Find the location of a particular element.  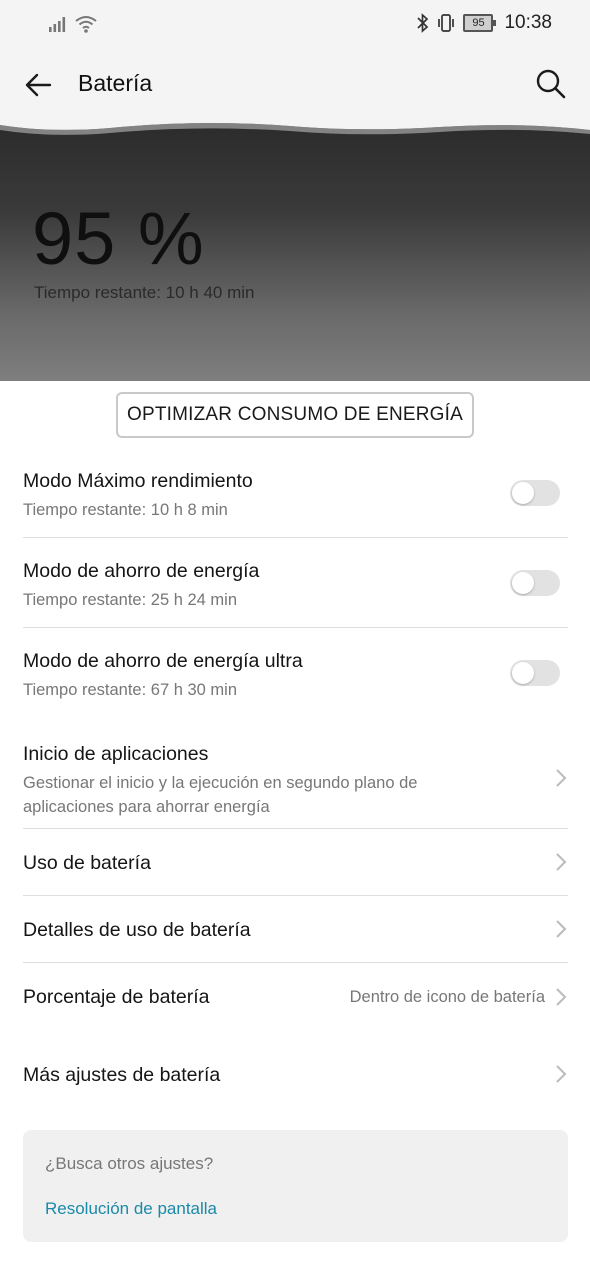

status-bar: 95 10:38 is located at coordinates (295, 25).